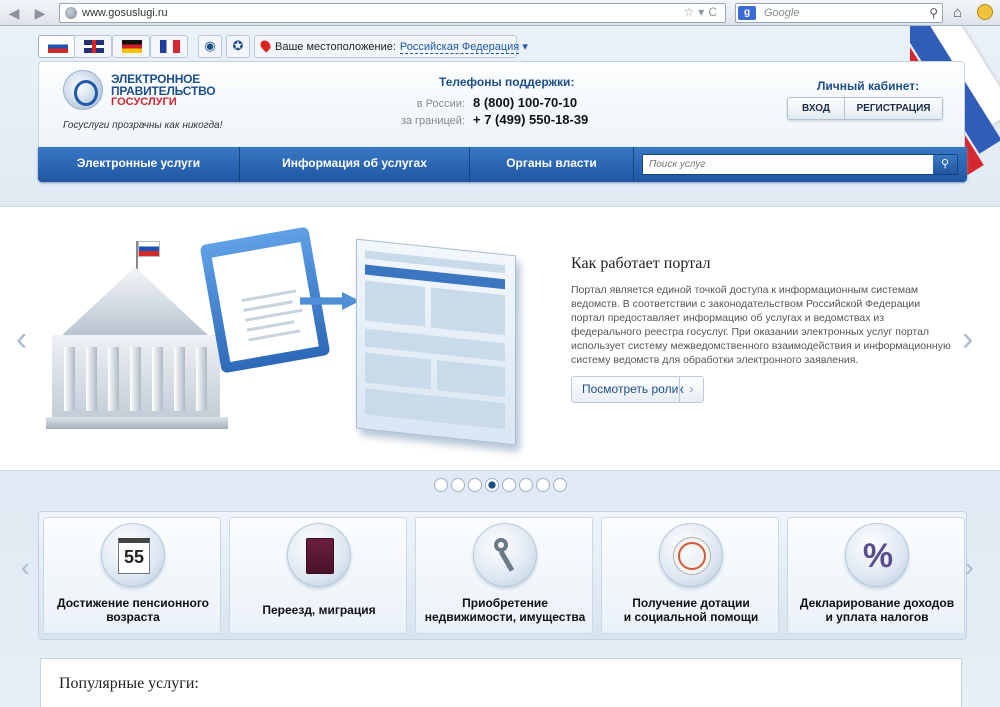 Image resolution: width=1000 pixels, height=707 pixels. I want to click on category-property: Приобретение недвижимости, имущества, so click(504, 575).